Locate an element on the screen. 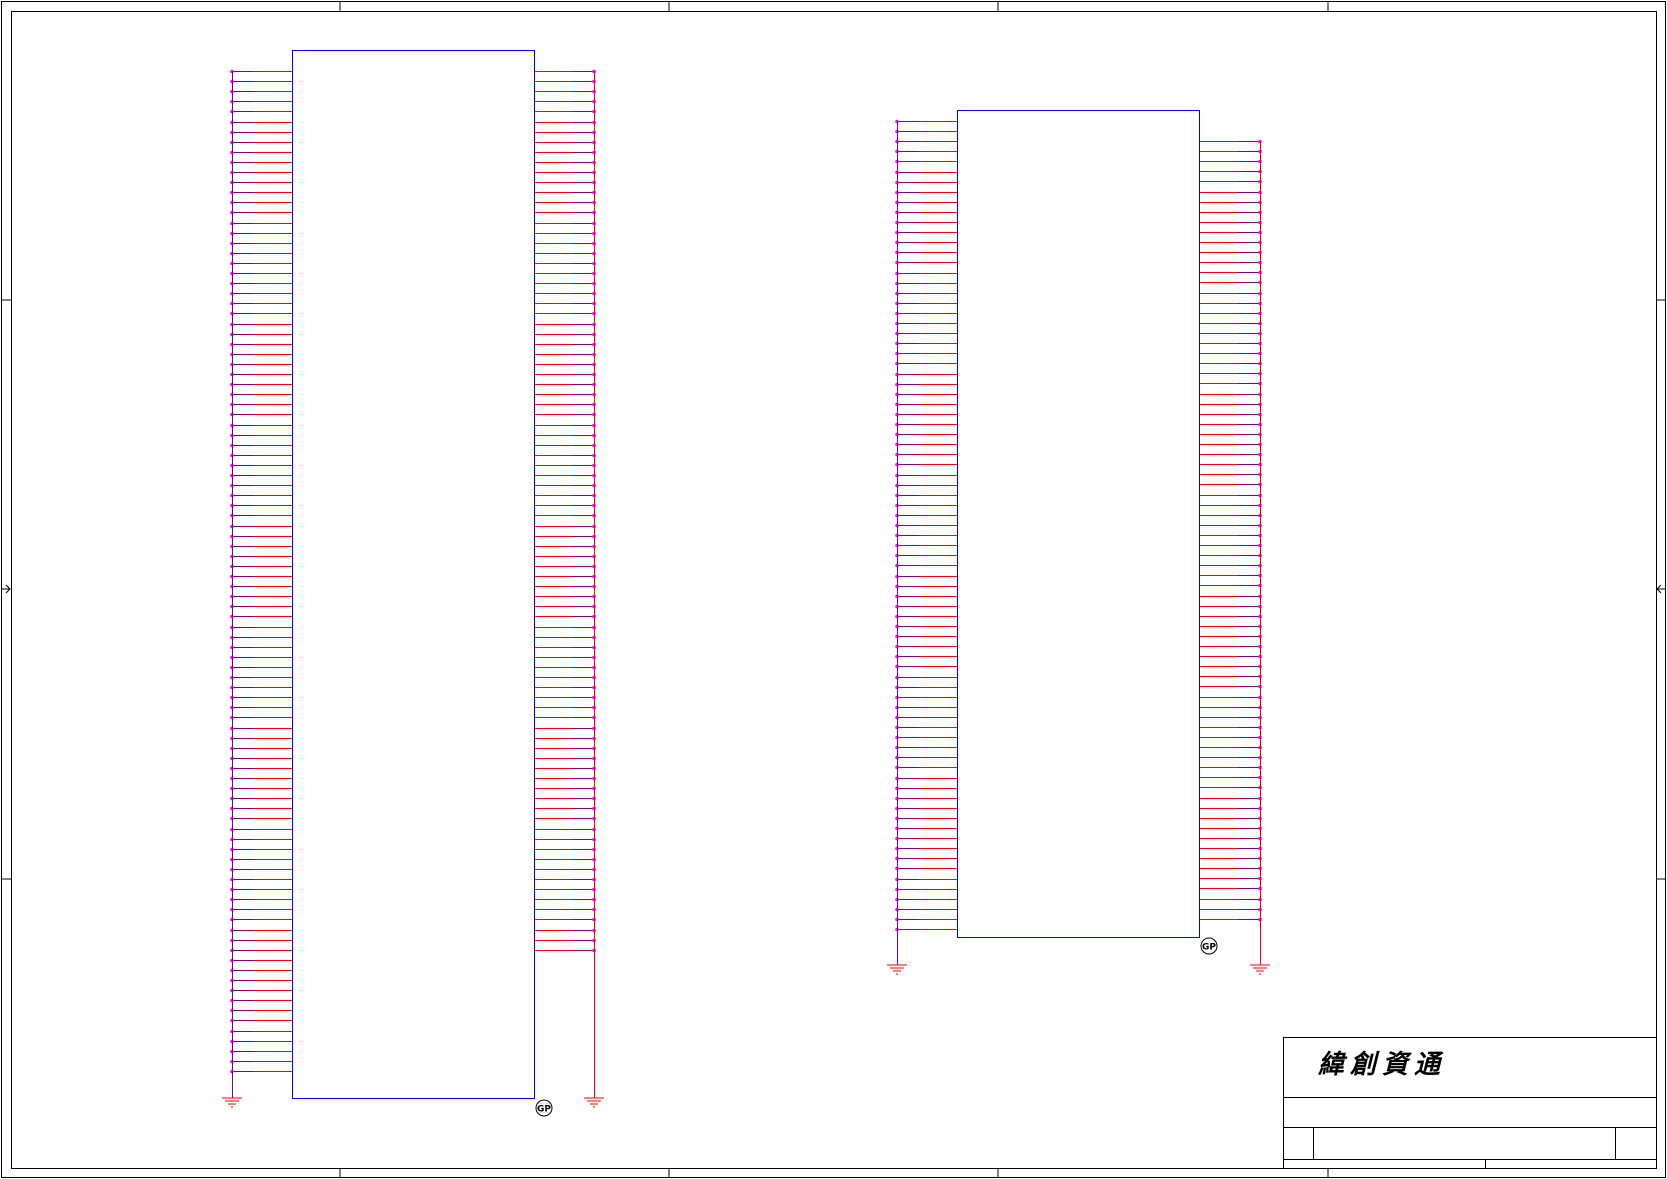 The image size is (1667, 1179). center-arrow-right-icon is located at coordinates (1661, 589).